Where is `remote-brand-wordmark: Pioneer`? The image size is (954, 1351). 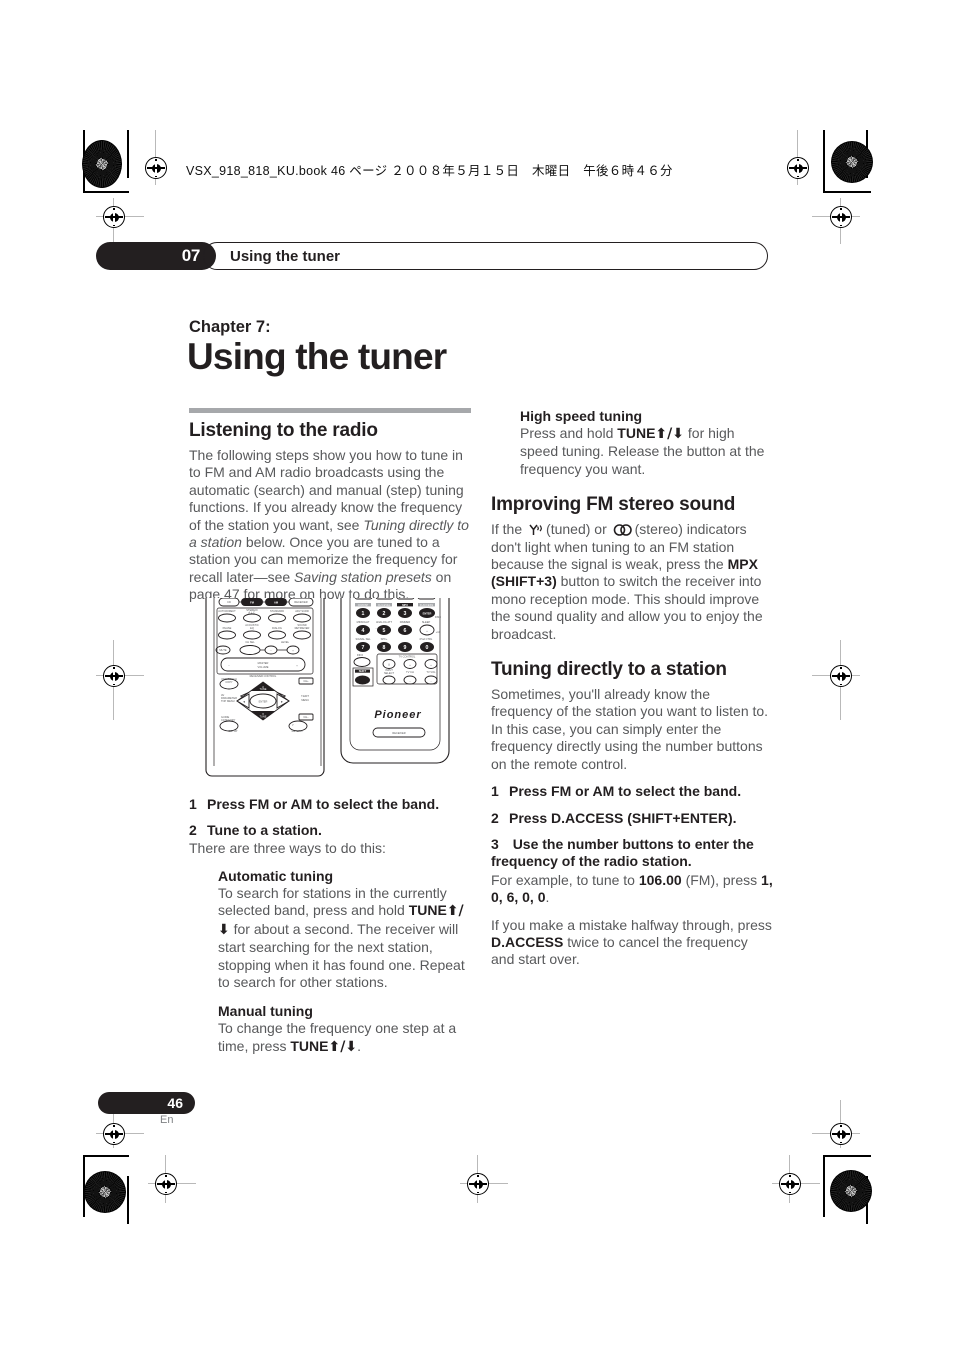 remote-brand-wordmark: Pioneer is located at coordinates (397, 715).